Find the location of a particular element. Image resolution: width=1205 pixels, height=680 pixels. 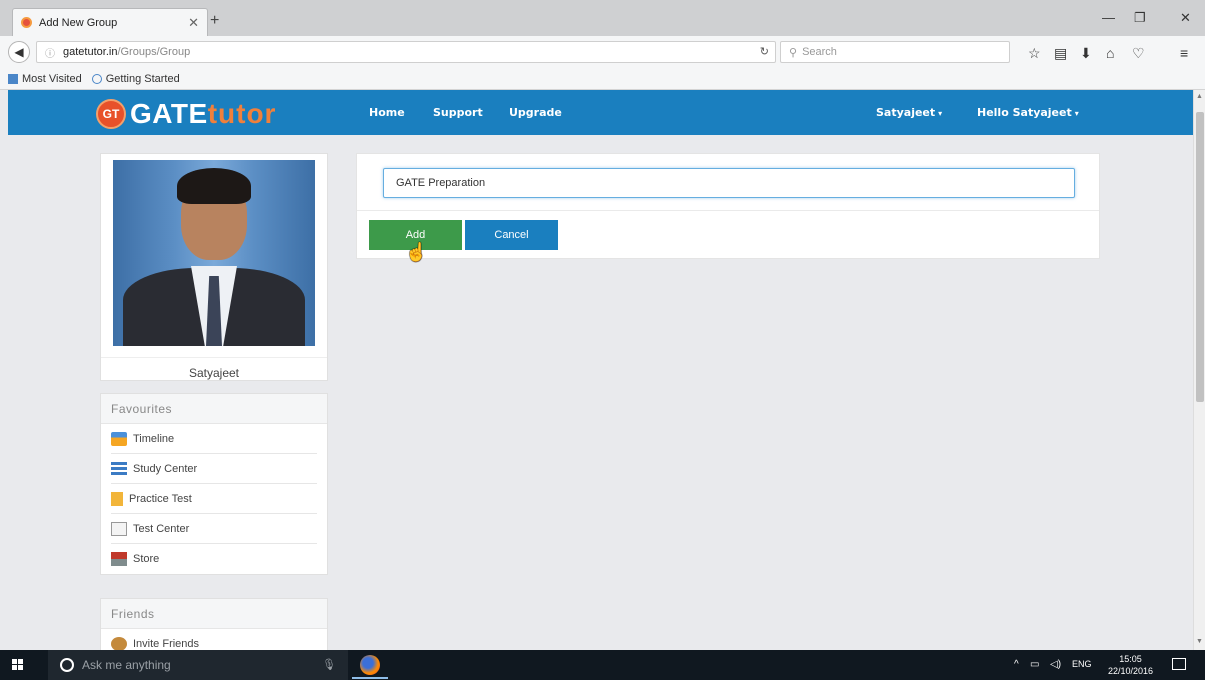

menu-icon: ≡ is located at coordinates (1184, 53).